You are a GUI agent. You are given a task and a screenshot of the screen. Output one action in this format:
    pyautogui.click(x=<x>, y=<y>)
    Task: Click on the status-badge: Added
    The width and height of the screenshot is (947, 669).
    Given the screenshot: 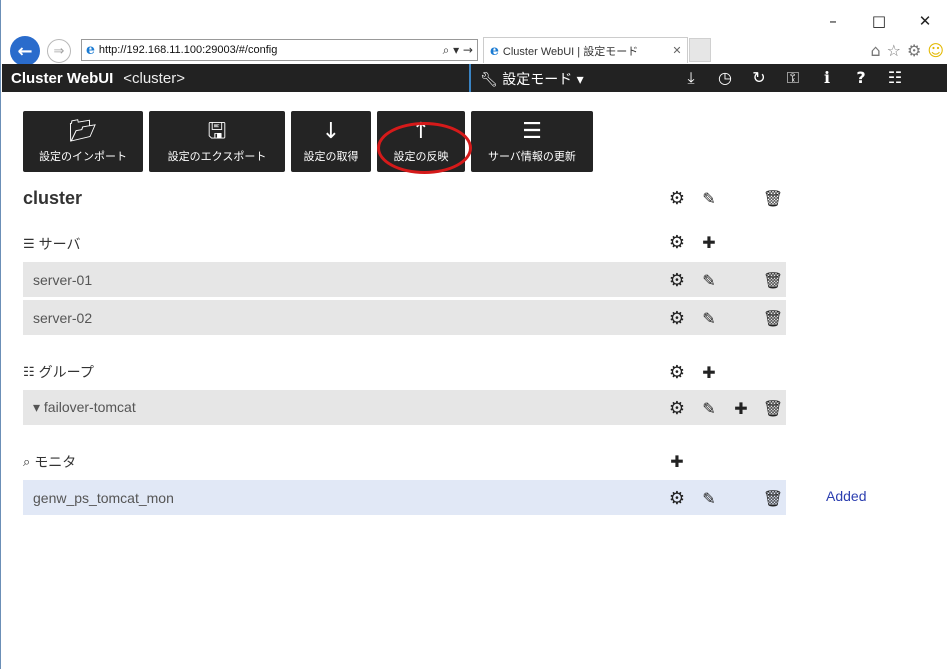 What is the action you would take?
    pyautogui.click(x=846, y=496)
    